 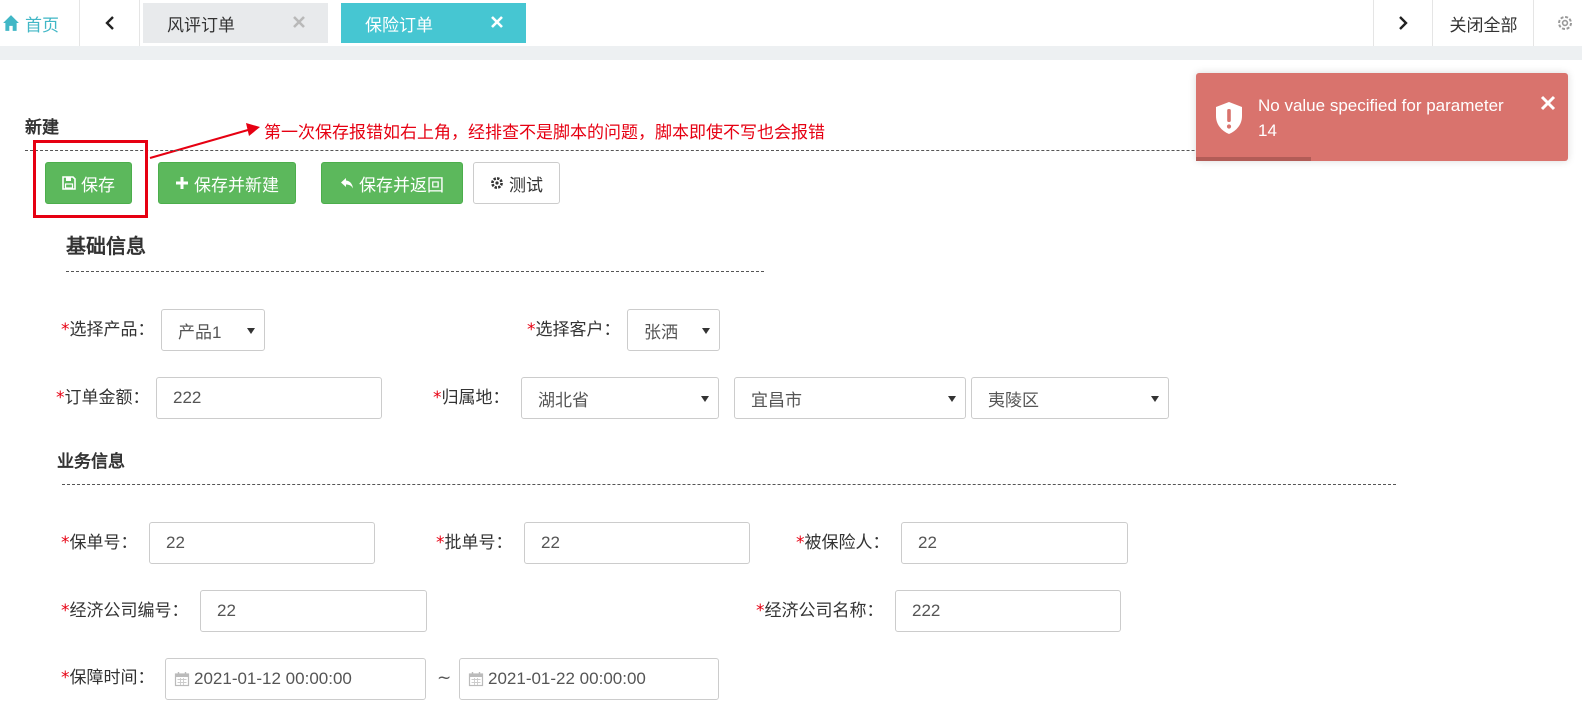 What do you see at coordinates (471, 398) in the screenshot?
I see `region-label: *归属地：` at bounding box center [471, 398].